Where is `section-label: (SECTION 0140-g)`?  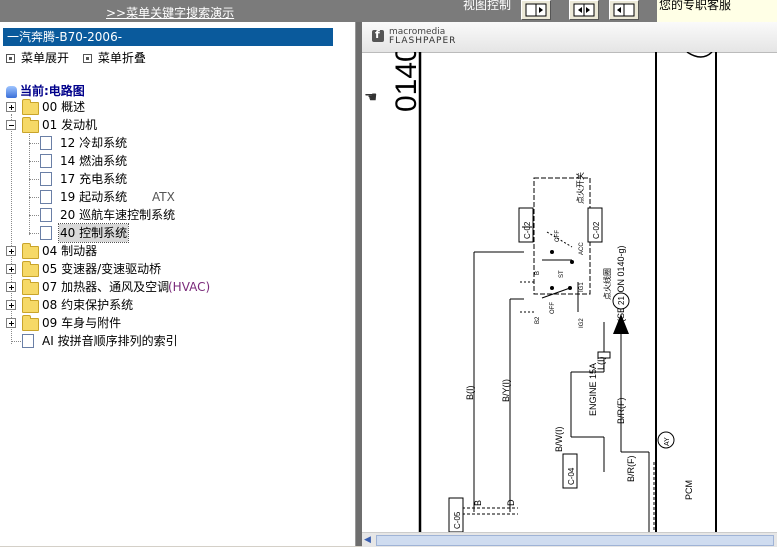
section-label: (SECTION 0140-g) is located at coordinates (621, 283).